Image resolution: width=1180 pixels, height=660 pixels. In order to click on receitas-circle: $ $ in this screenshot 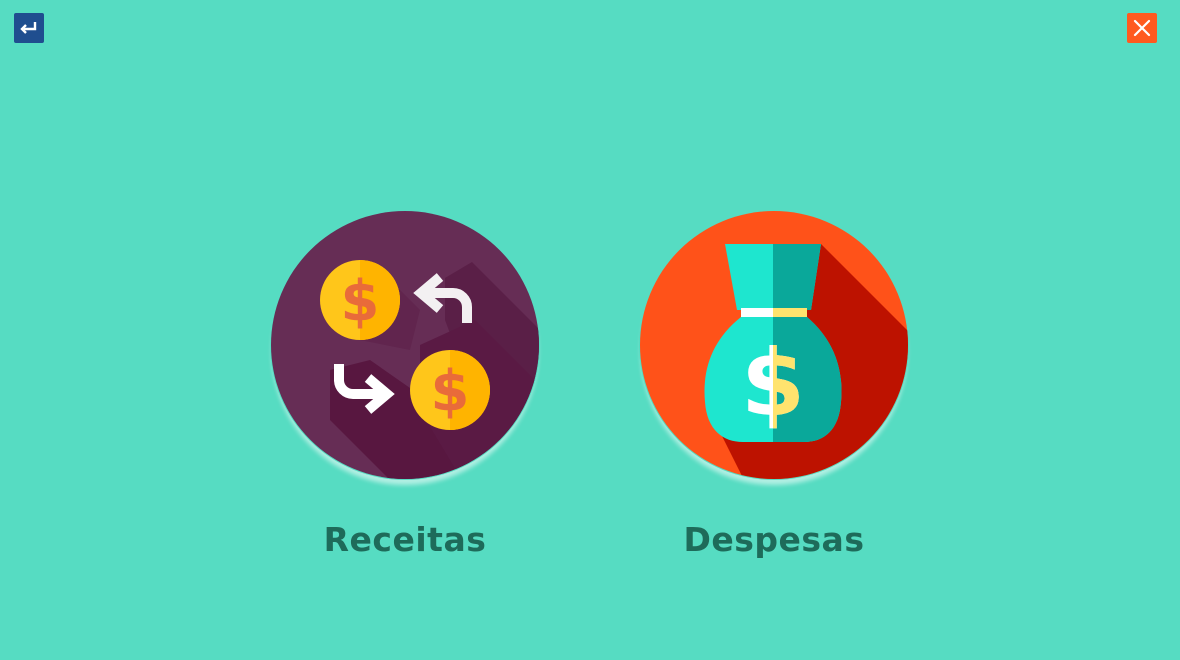, I will do `click(405, 345)`.